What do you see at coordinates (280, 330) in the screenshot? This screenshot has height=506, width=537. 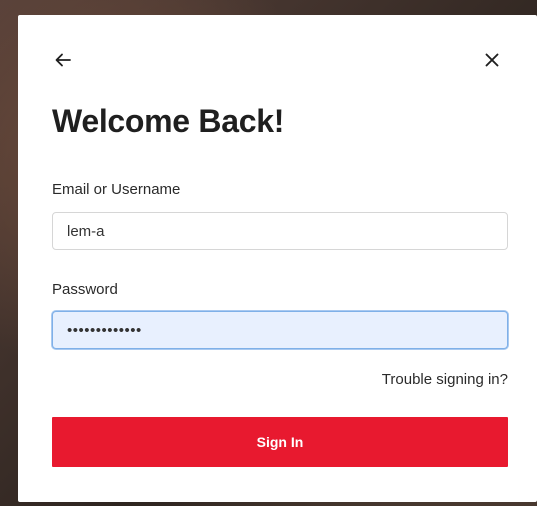 I see `password-field` at bounding box center [280, 330].